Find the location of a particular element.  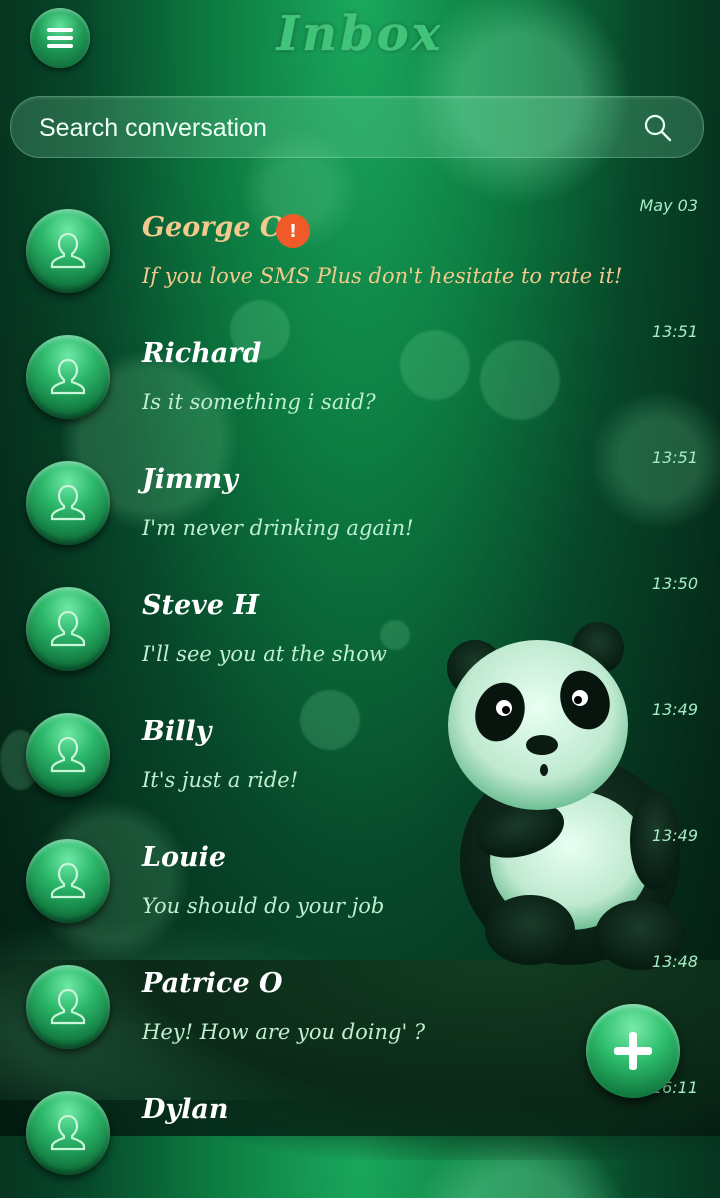

contact-name: Richard is located at coordinates (202, 353).